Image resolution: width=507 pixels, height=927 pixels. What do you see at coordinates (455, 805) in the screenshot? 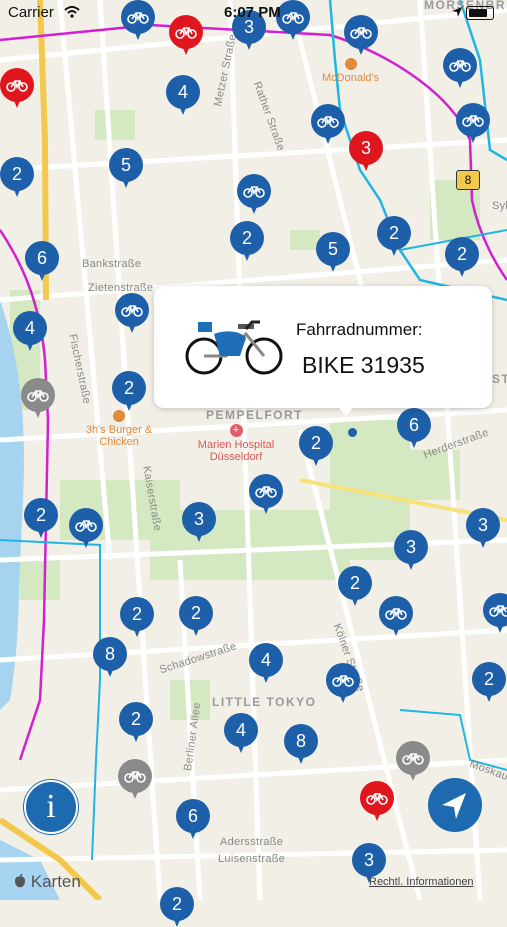
I see `locate-me-button` at bounding box center [455, 805].